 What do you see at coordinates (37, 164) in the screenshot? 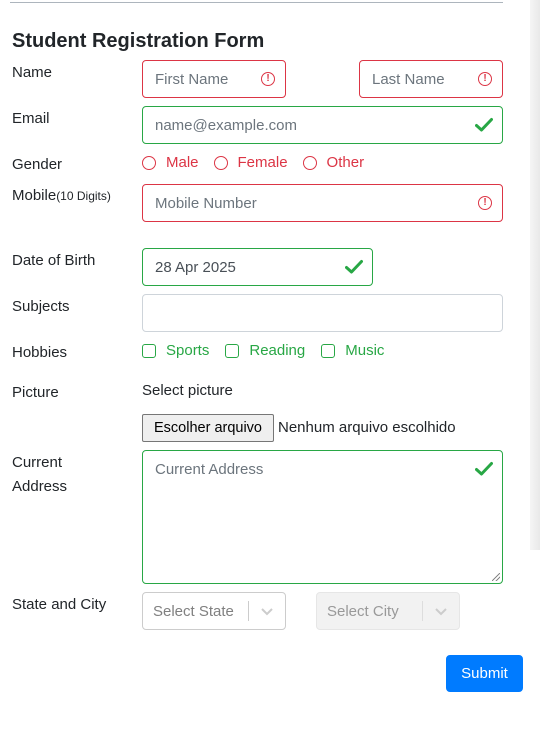
I see `gender-label: Gender` at bounding box center [37, 164].